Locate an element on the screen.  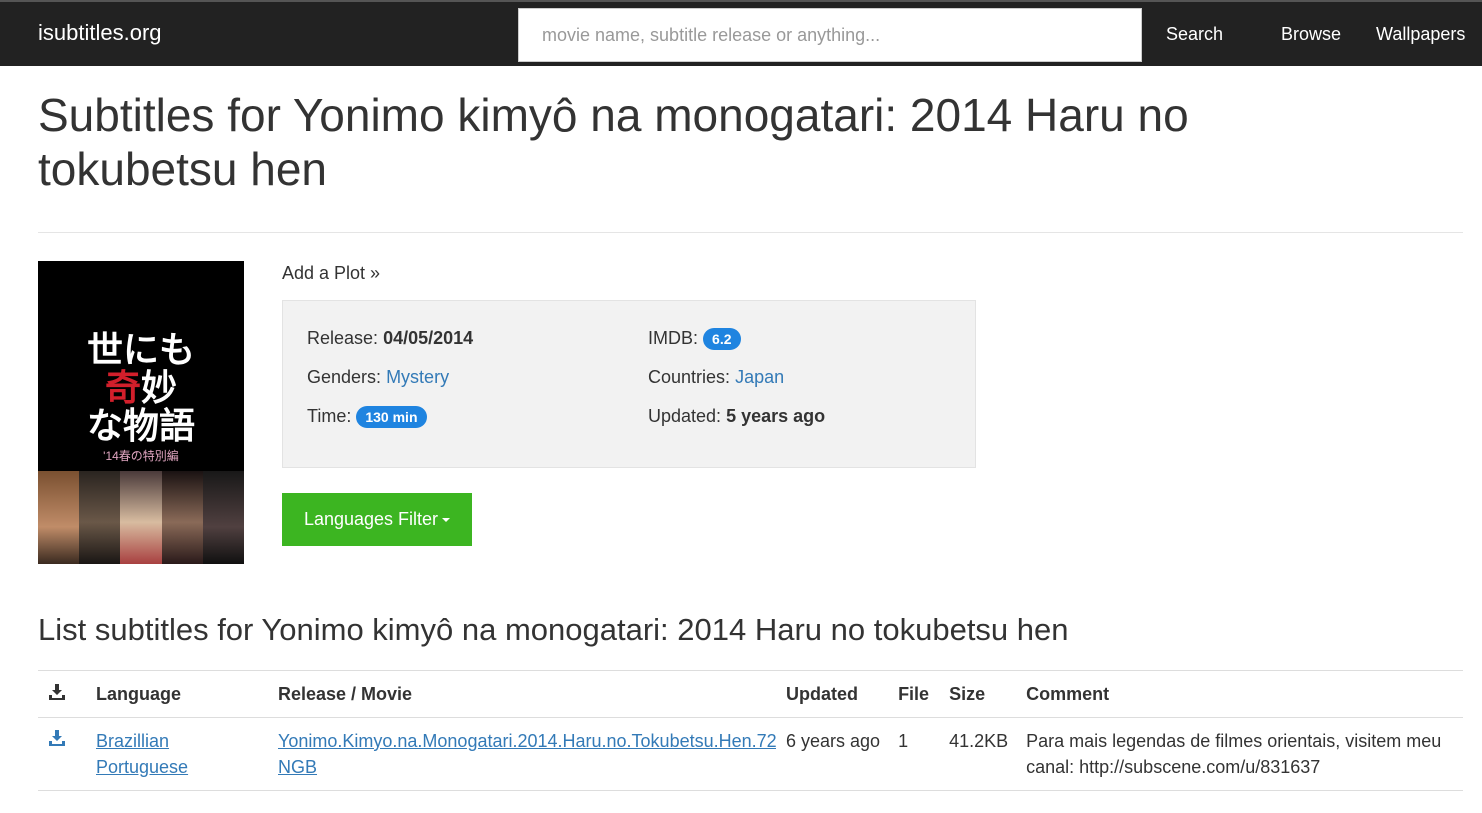
brand-logo-link: isubtitles.org is located at coordinates (100, 33).